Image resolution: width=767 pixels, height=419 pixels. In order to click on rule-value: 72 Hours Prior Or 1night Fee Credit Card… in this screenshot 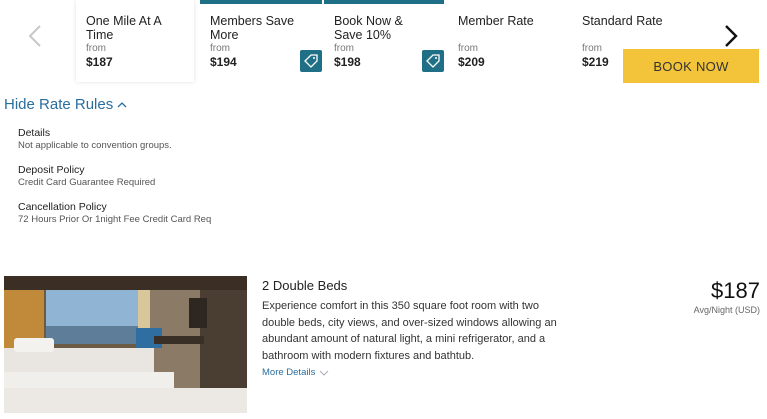, I will do `click(115, 219)`.